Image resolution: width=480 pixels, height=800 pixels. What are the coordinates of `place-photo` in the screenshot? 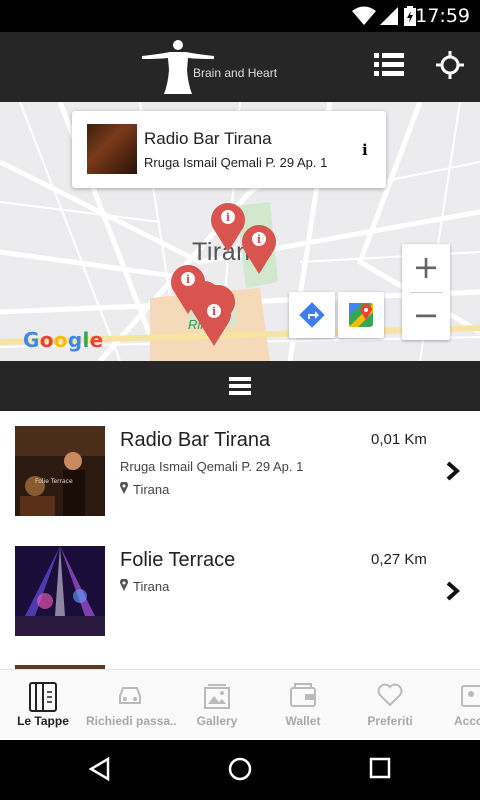 It's located at (60, 591).